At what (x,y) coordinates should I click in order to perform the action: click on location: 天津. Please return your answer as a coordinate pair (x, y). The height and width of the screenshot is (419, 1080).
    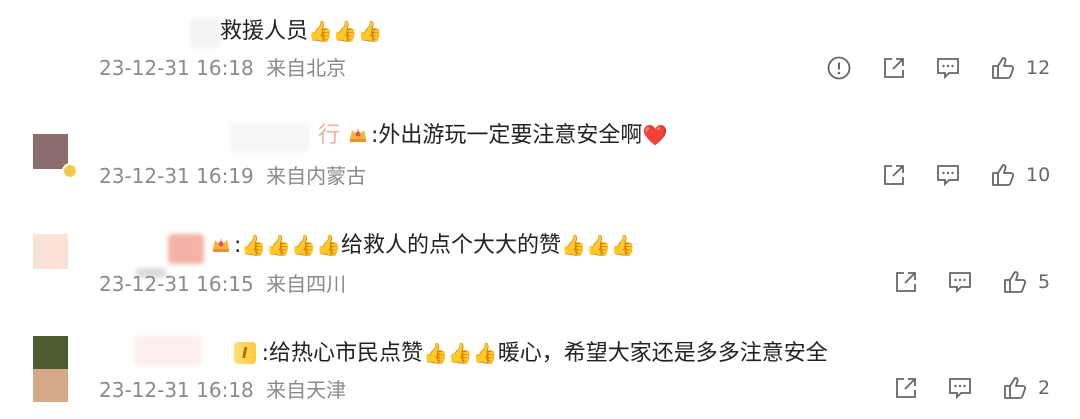
    Looking at the image, I should click on (326, 390).